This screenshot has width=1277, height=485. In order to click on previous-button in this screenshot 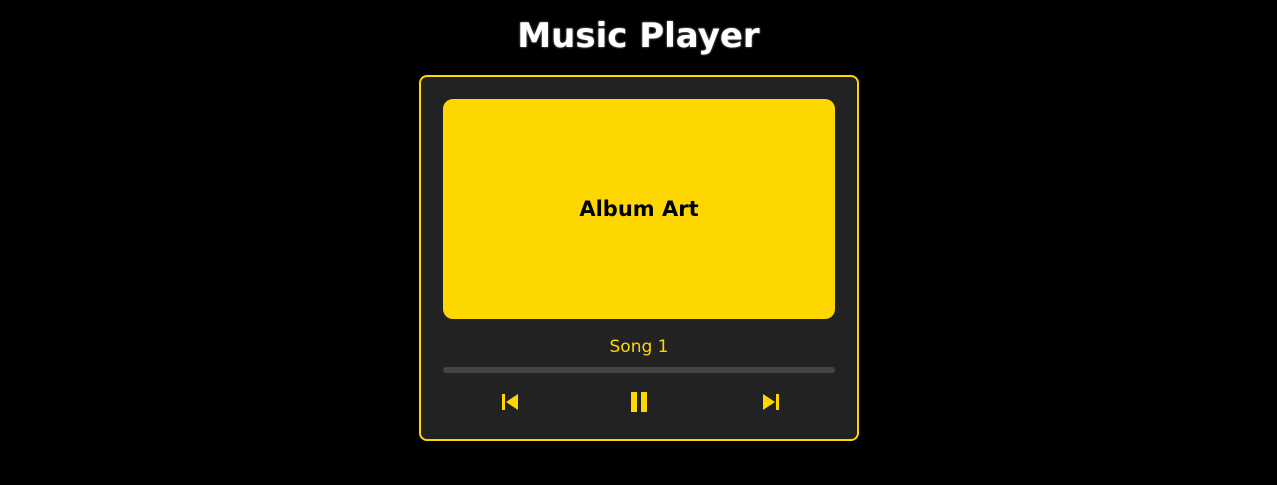, I will do `click(510, 402)`.